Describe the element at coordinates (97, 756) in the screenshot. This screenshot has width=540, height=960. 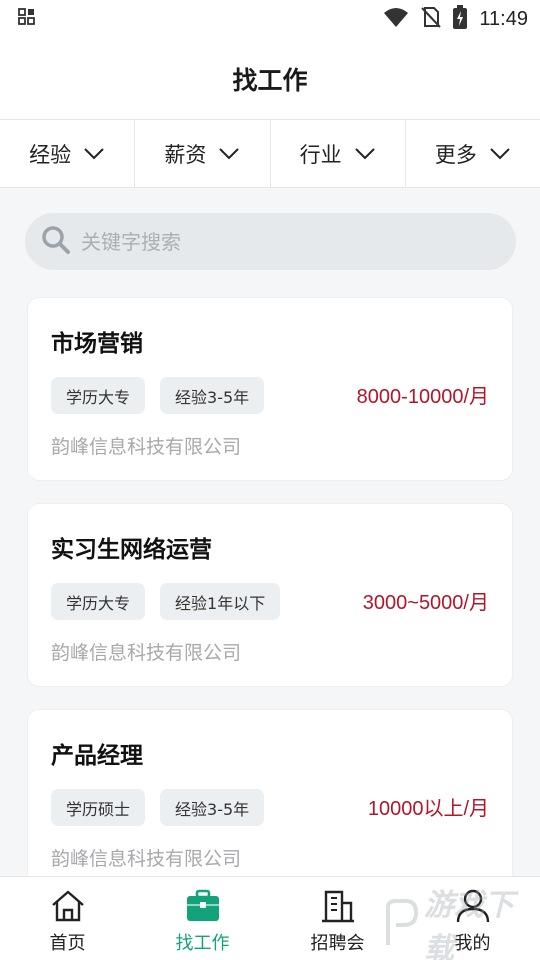
I see `job-title: 产品经理` at that location.